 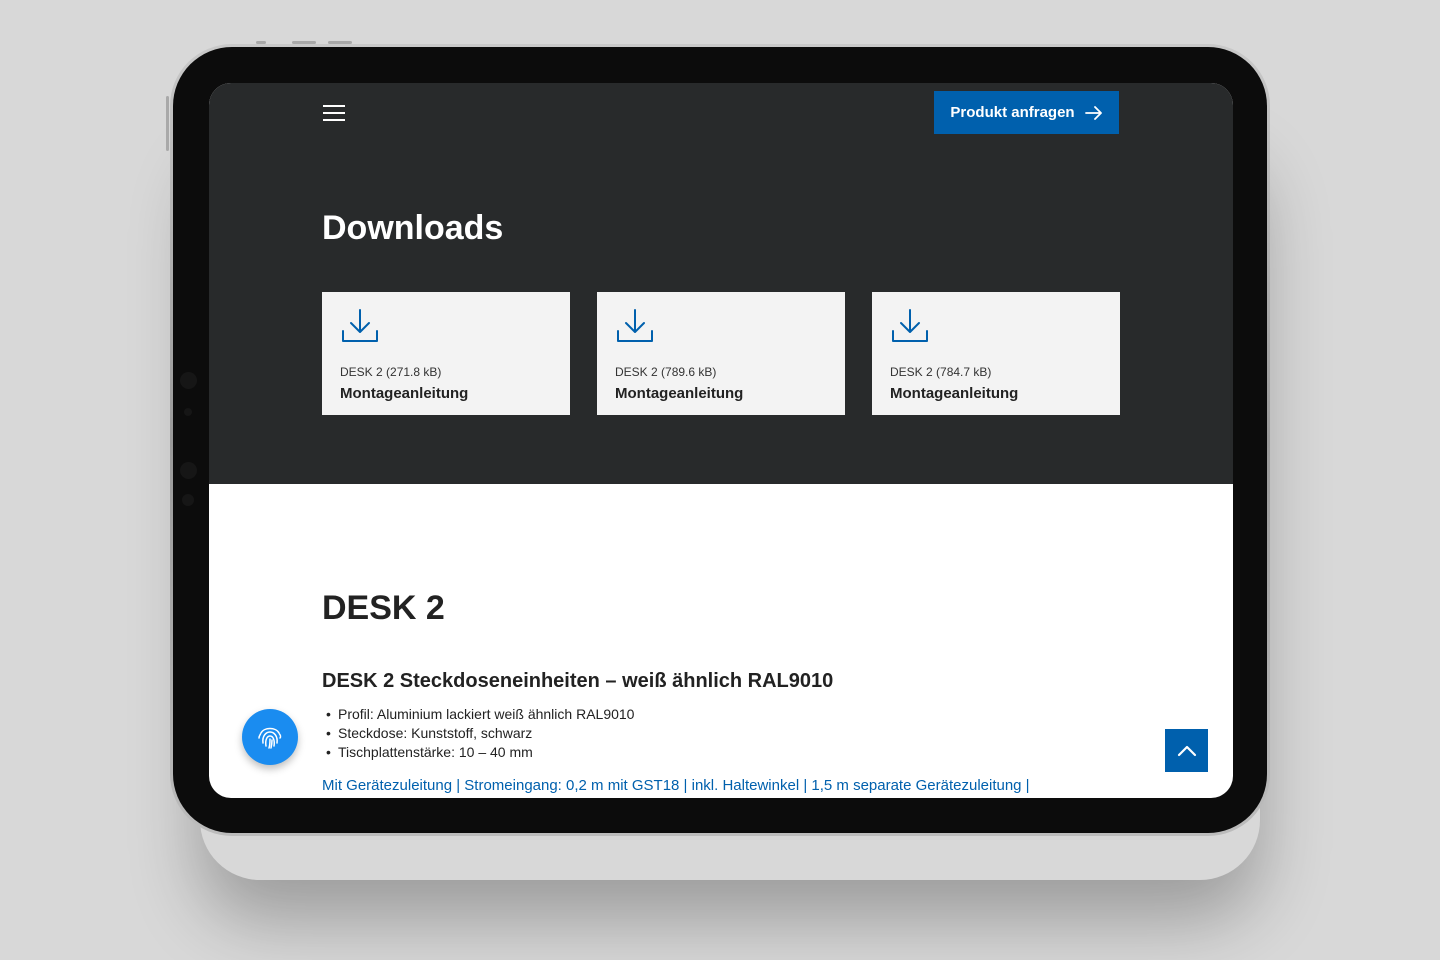 I want to click on feature-item: Steckdose: Kunststoff, schwarz, so click(x=478, y=733).